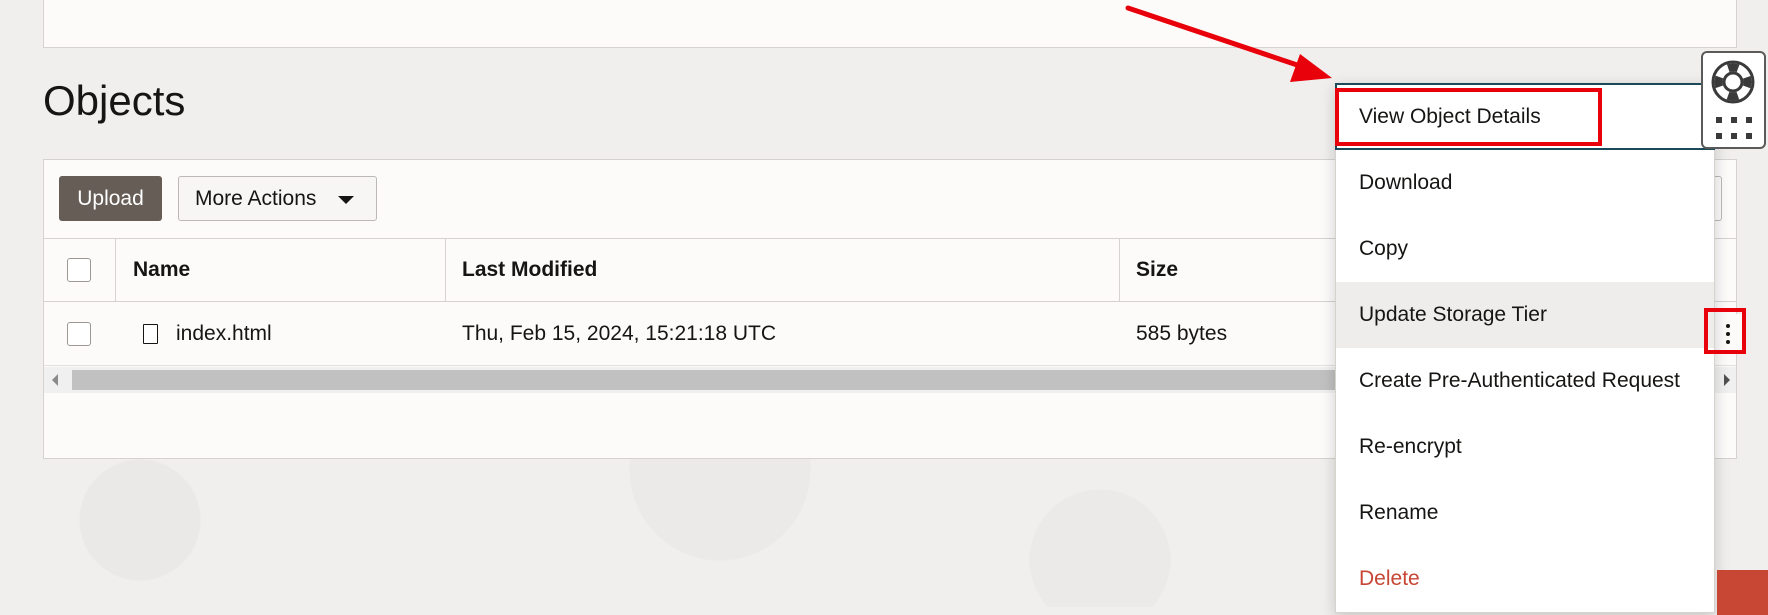 This screenshot has height=615, width=1768. What do you see at coordinates (224, 334) in the screenshot?
I see `object-name-link: index.html` at bounding box center [224, 334].